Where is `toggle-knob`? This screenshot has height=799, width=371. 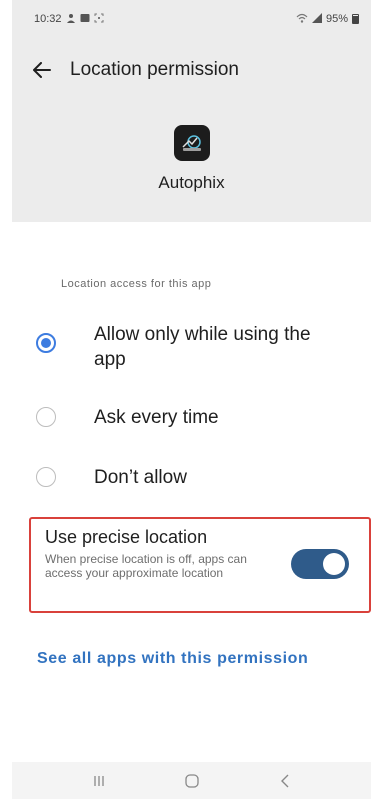
toggle-knob is located at coordinates (334, 564).